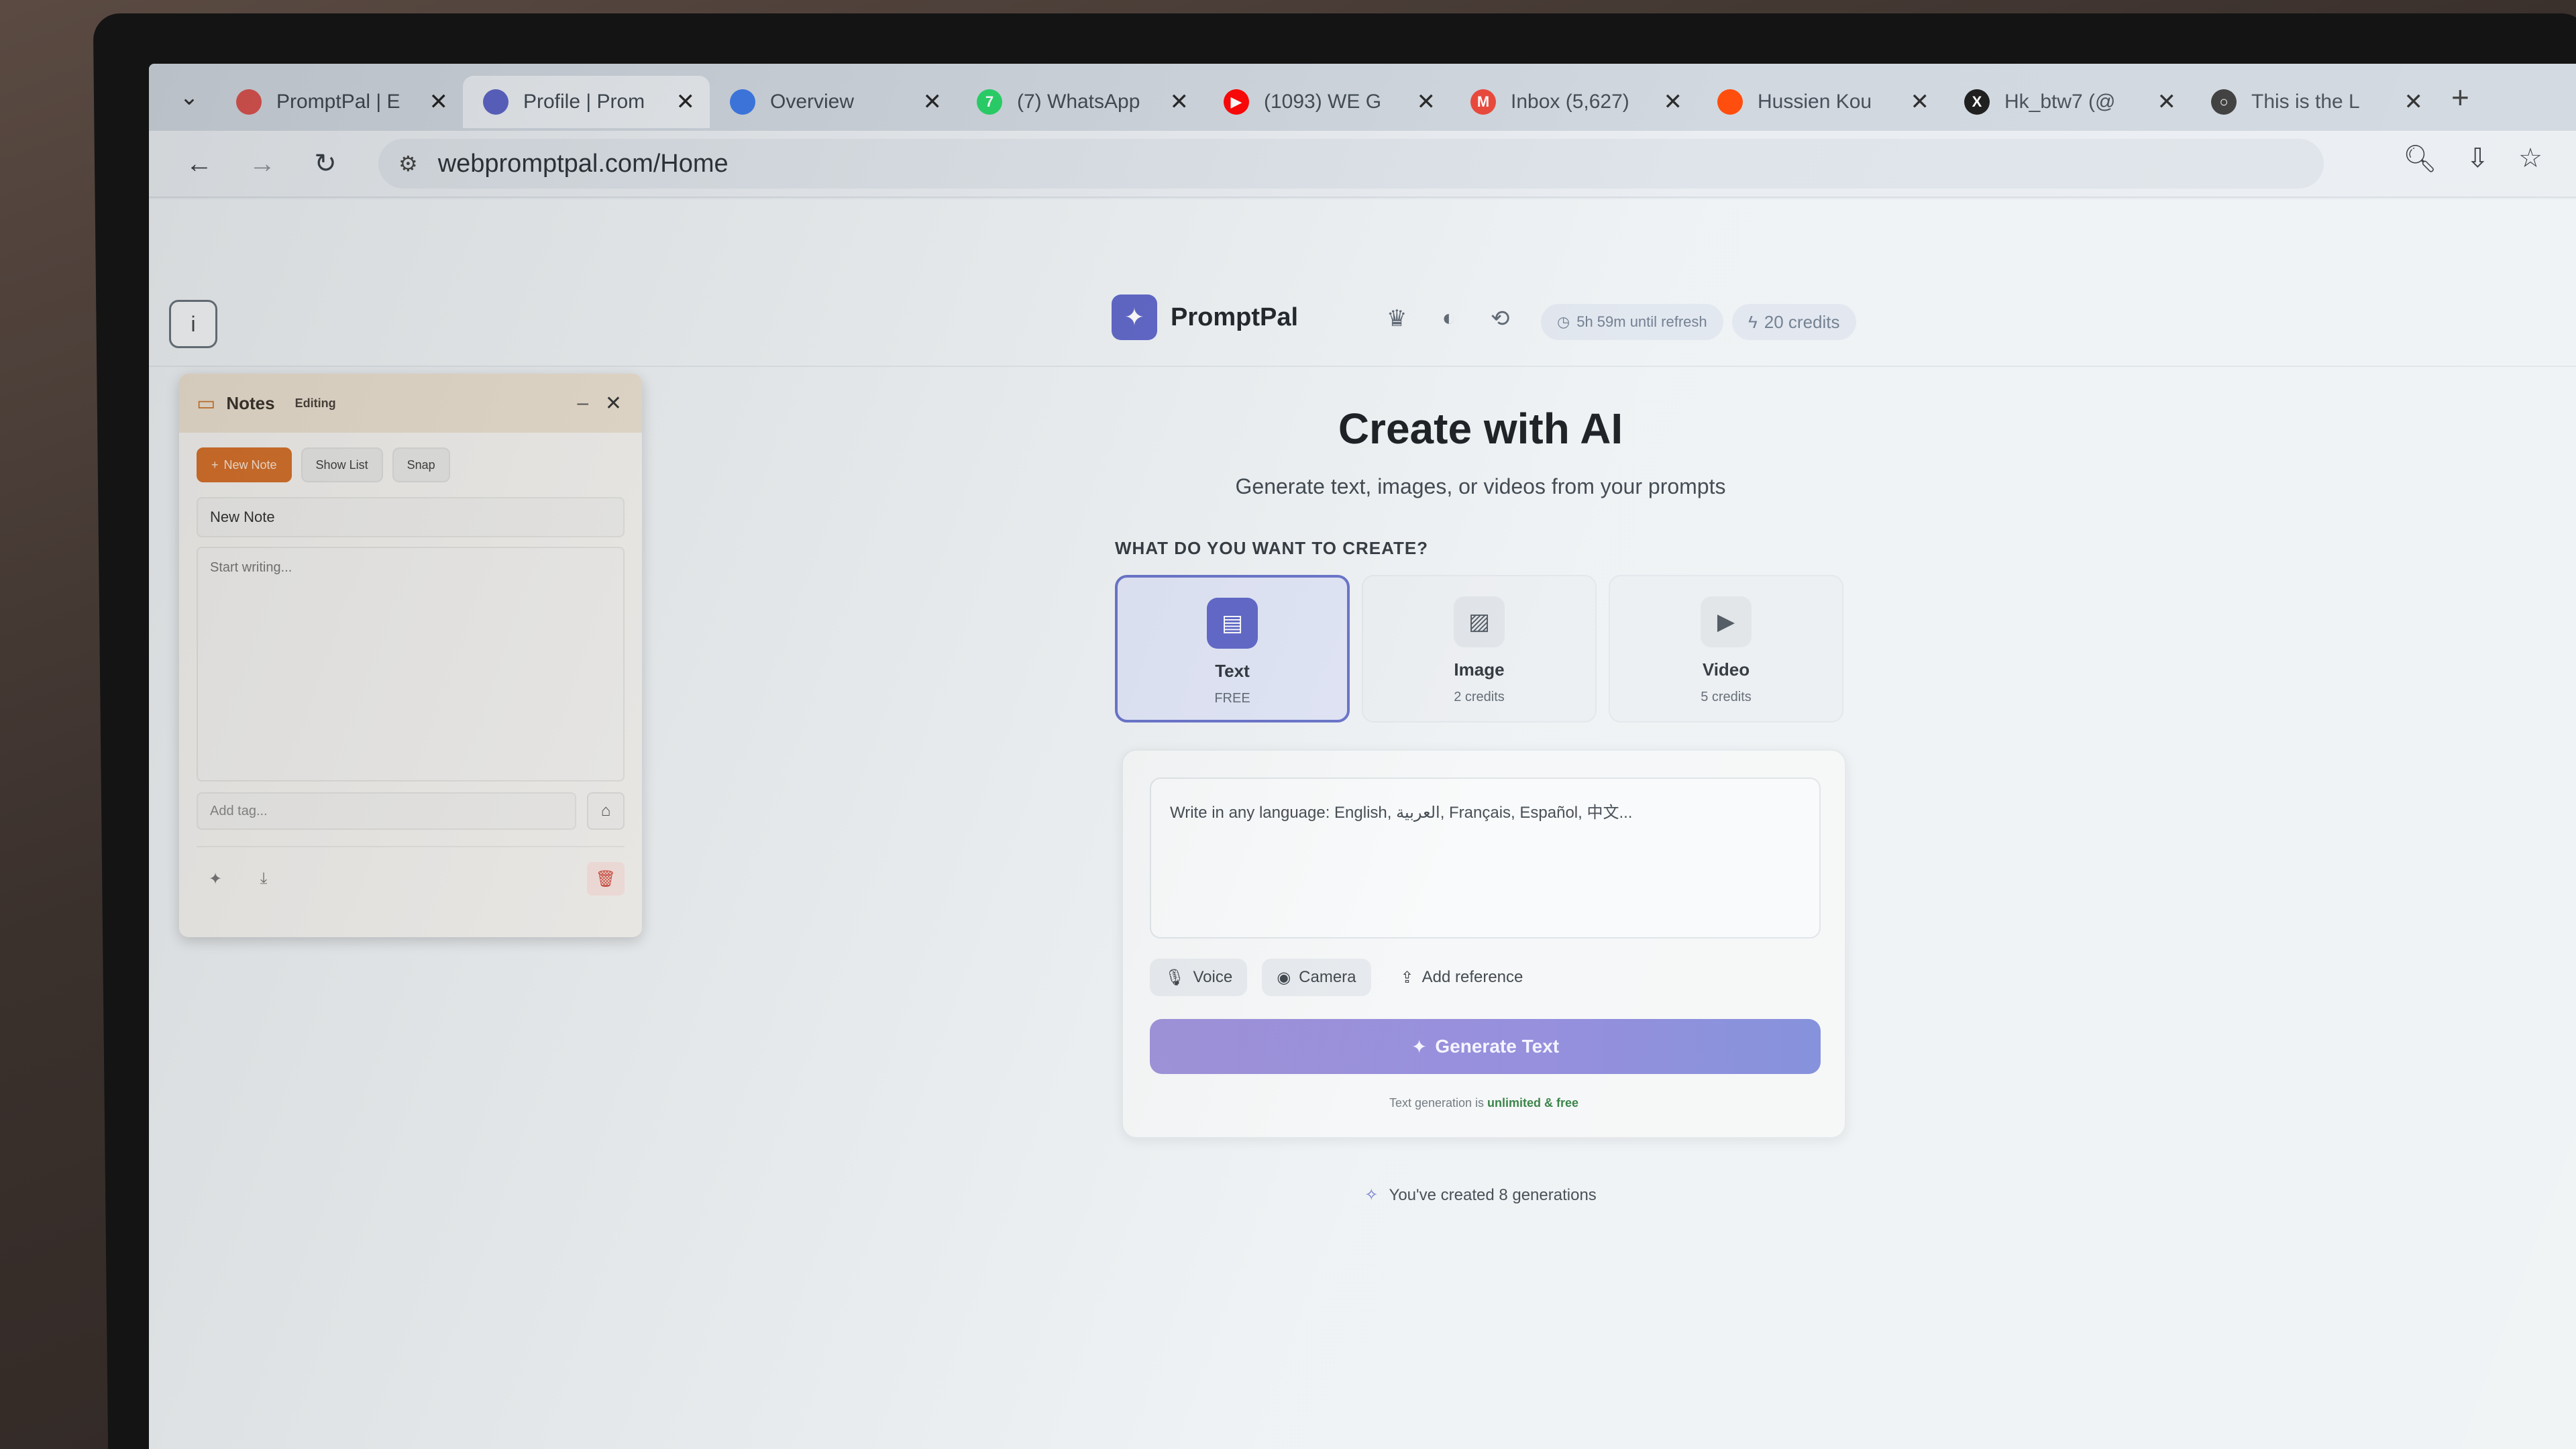 The height and width of the screenshot is (1449, 2576). What do you see at coordinates (1472, 977) in the screenshot?
I see `add-reference-label: Add reference` at bounding box center [1472, 977].